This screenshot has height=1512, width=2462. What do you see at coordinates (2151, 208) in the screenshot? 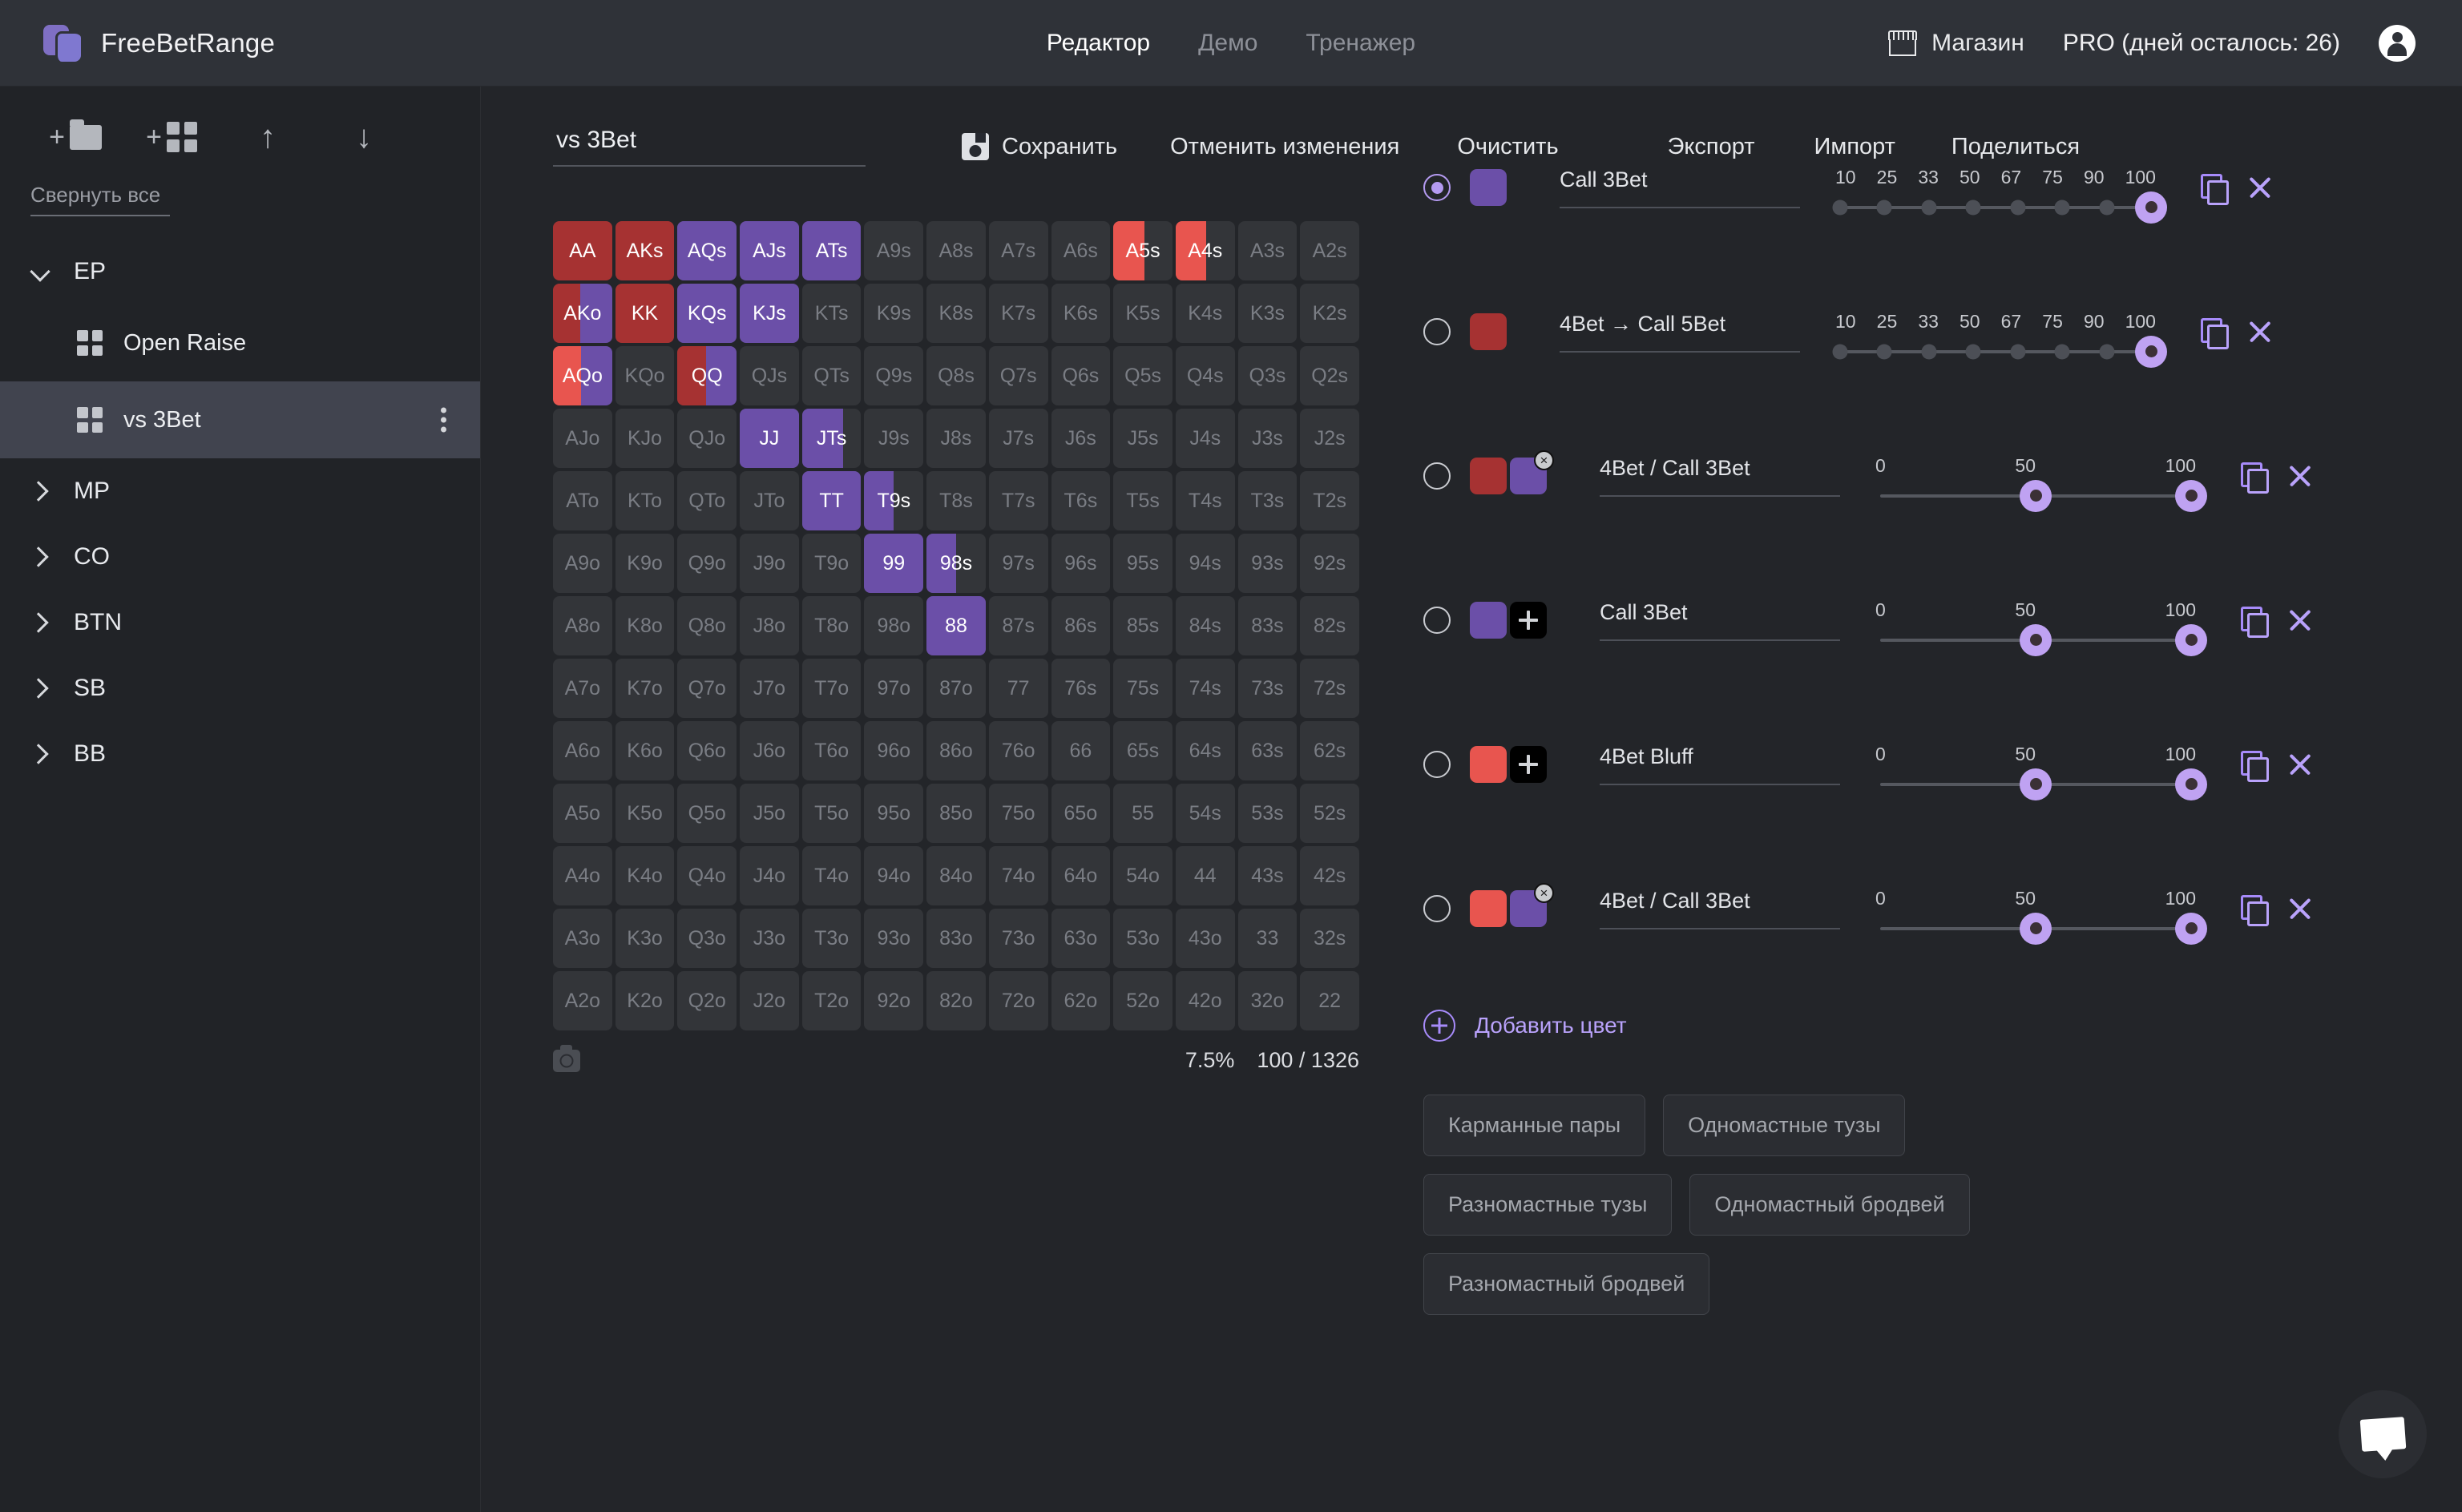
I see `slider-handle` at bounding box center [2151, 208].